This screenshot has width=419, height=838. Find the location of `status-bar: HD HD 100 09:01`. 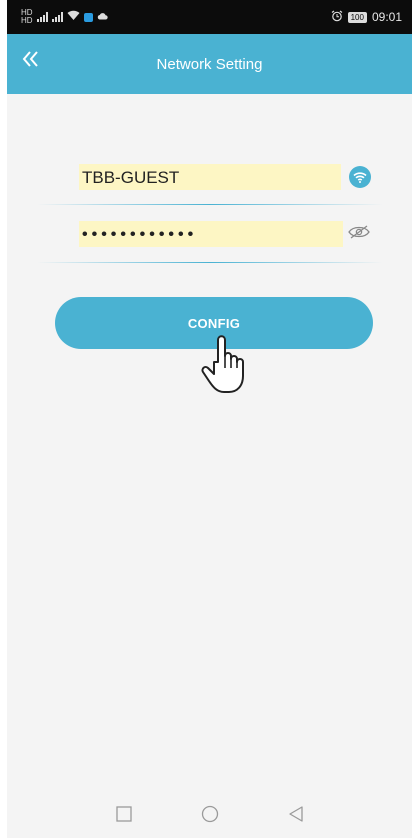

status-bar: HD HD 100 09:01 is located at coordinates (209, 17).